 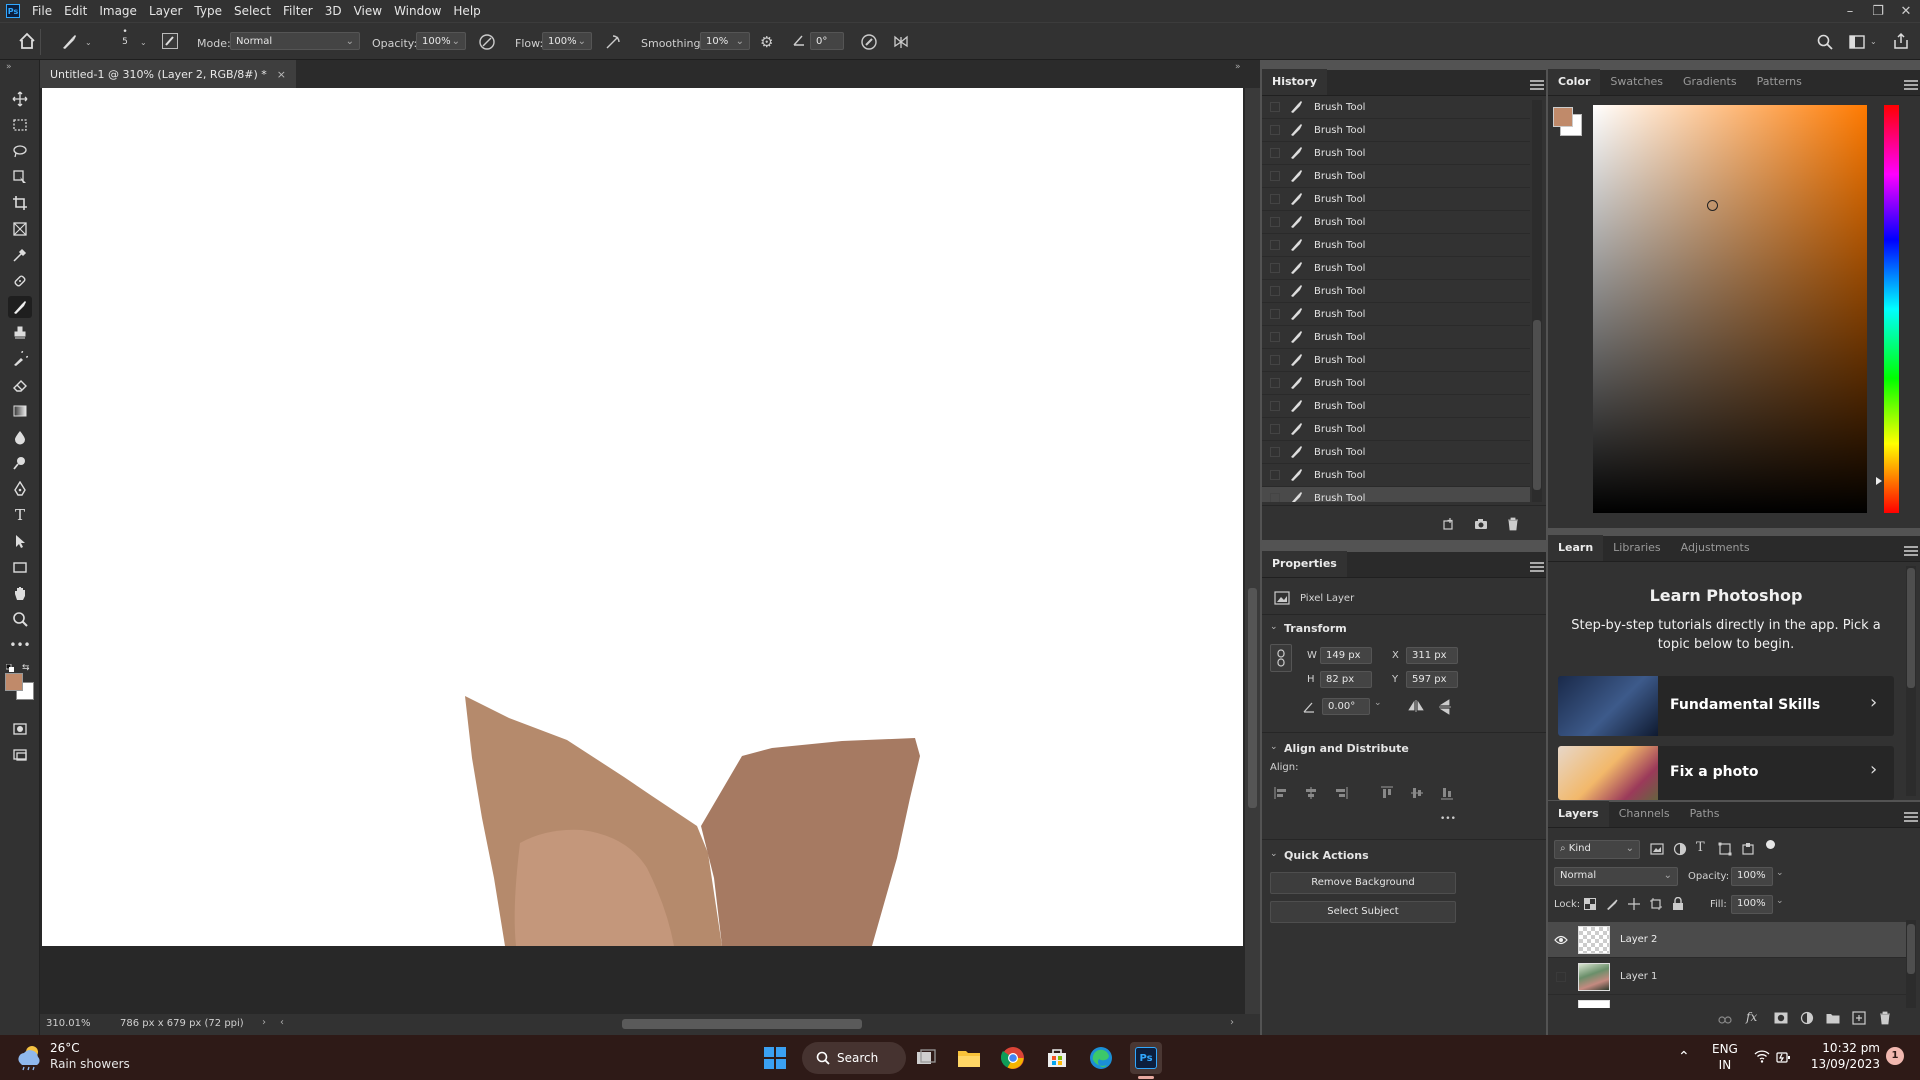 I want to click on align-section-title: Align and Distribute, so click(x=1346, y=748).